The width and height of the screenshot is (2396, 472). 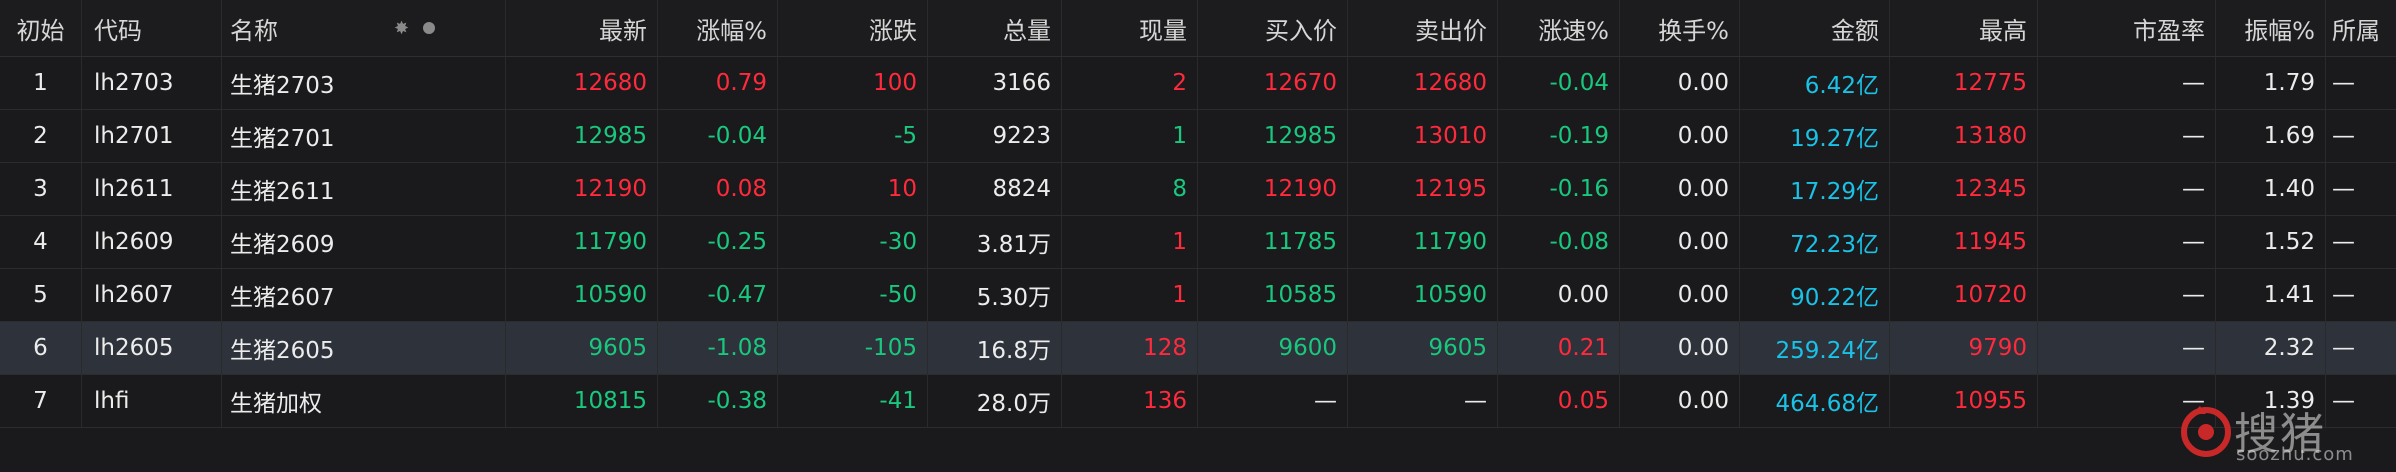 I want to click on header-turnover: 换手%, so click(x=1680, y=28).